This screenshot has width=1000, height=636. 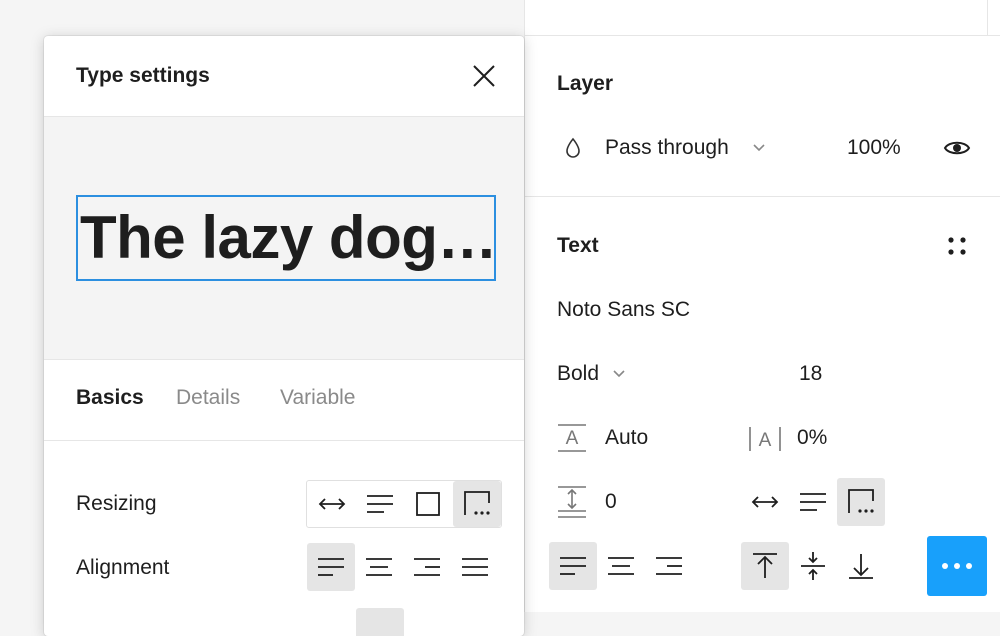 I want to click on font-weight-select: Bold, so click(x=578, y=374).